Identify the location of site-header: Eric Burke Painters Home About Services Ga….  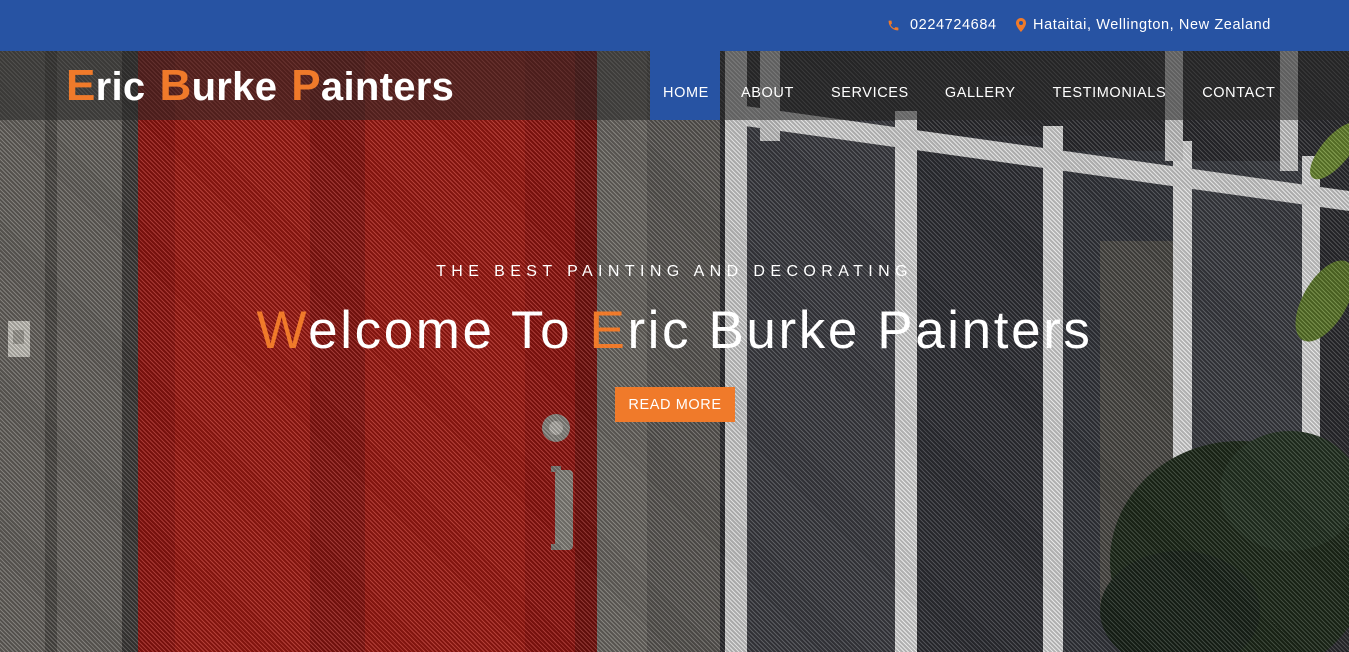
(674, 85).